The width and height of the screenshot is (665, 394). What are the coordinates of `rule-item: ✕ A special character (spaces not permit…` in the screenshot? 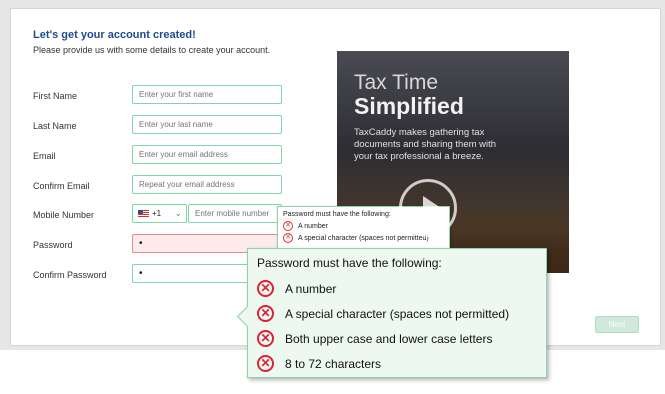 It's located at (397, 313).